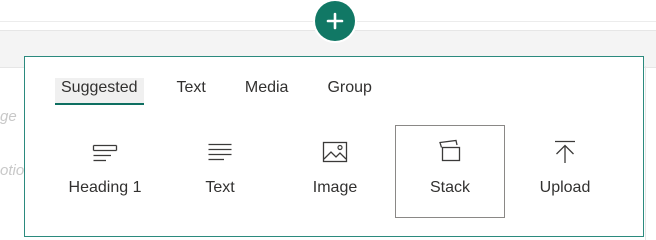  Describe the element at coordinates (8, 116) in the screenshot. I see `background-ghost-text: ge` at that location.